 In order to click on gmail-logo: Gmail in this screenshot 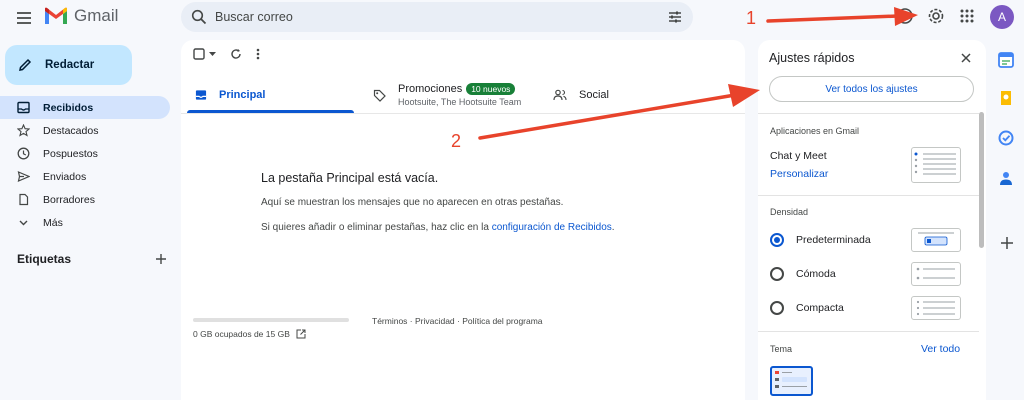, I will do `click(81, 16)`.